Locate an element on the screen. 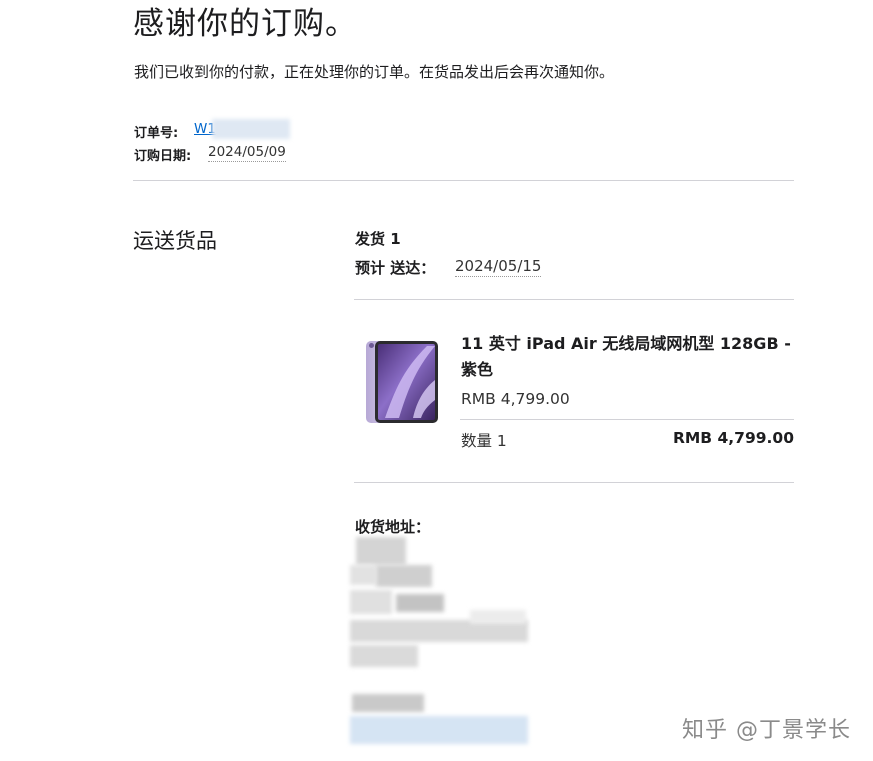  watermark: 知乎 @丁景学长 is located at coordinates (766, 730).